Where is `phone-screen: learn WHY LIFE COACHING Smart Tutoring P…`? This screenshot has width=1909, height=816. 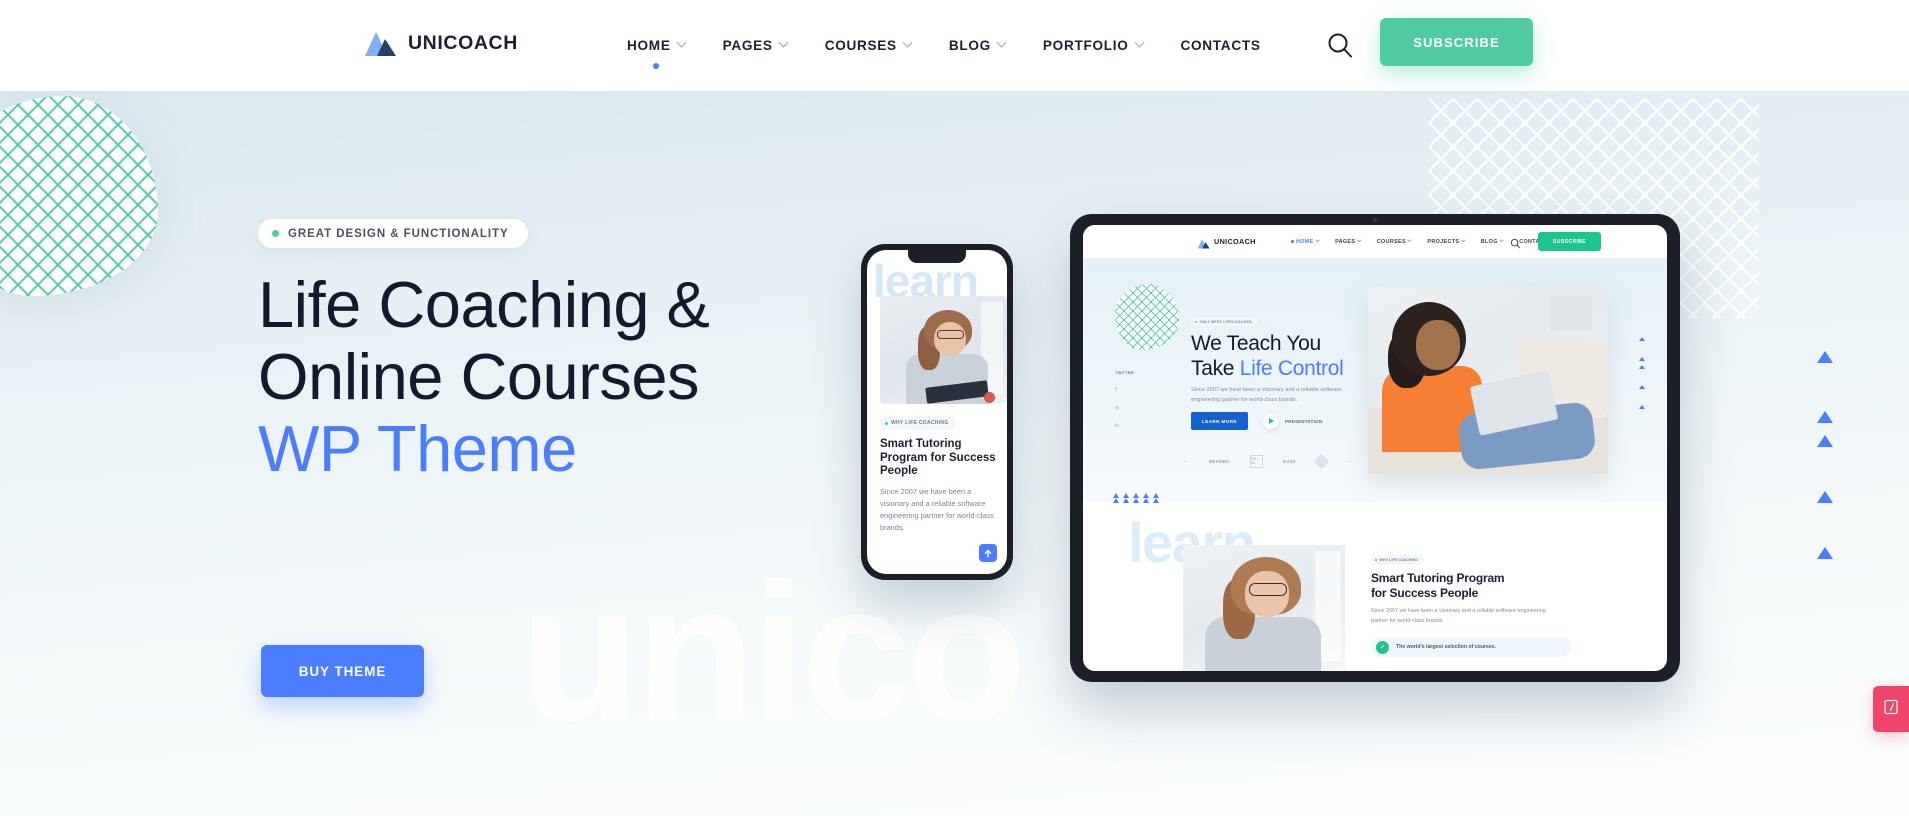
phone-screen: learn WHY LIFE COACHING Smart Tutoring P… is located at coordinates (937, 412).